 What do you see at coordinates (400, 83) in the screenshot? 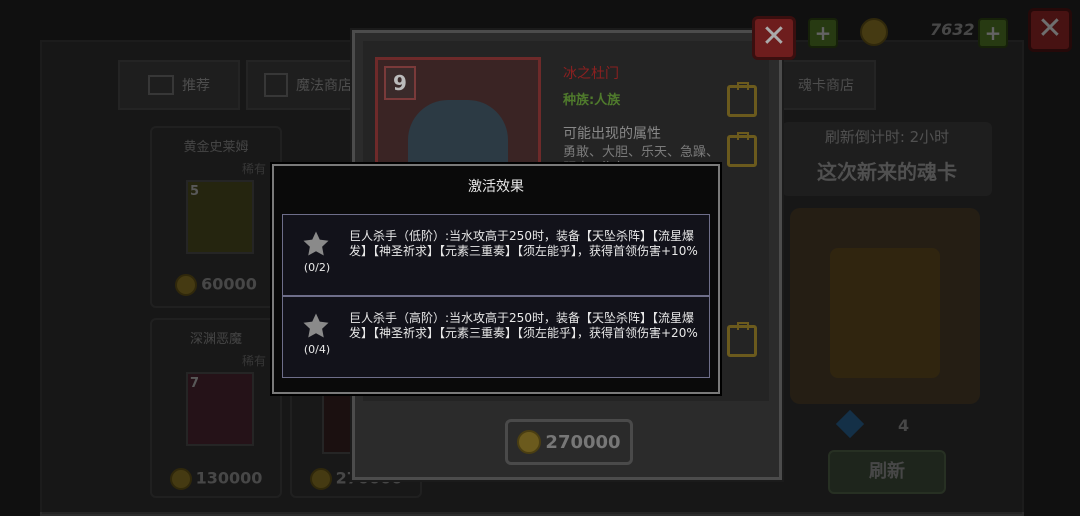
I see `hero-level: 9` at bounding box center [400, 83].